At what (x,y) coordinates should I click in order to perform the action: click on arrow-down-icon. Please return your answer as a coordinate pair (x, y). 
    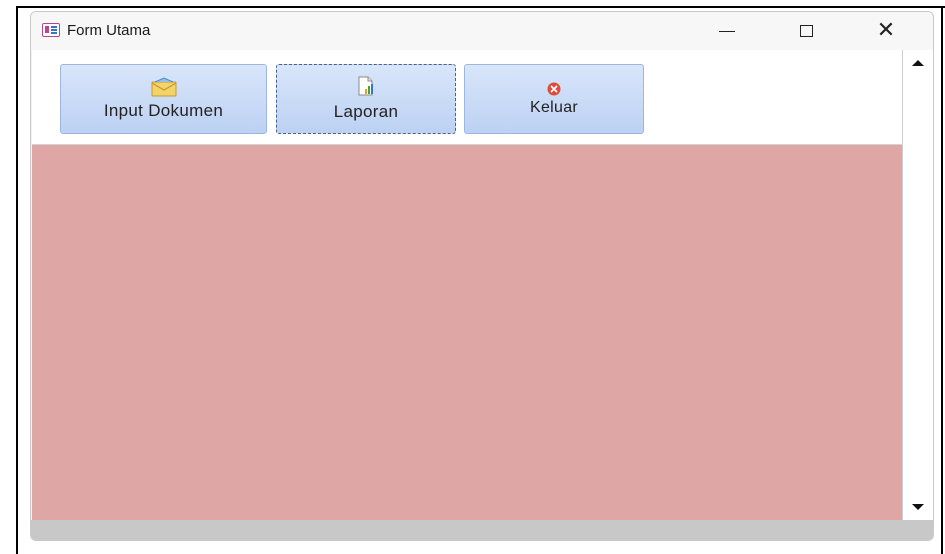
    Looking at the image, I should click on (918, 507).